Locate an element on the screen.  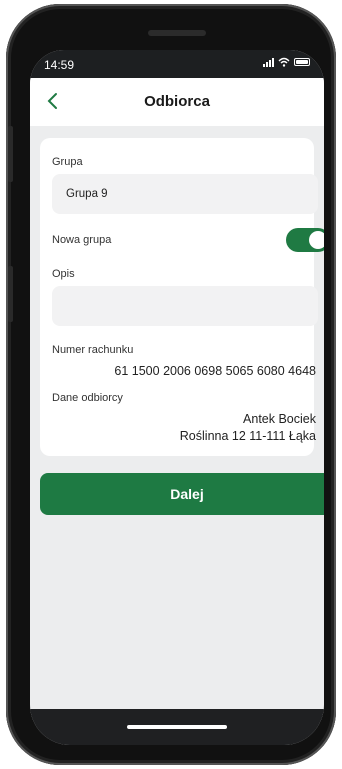
volume-down-button is located at coordinates (10, 294).